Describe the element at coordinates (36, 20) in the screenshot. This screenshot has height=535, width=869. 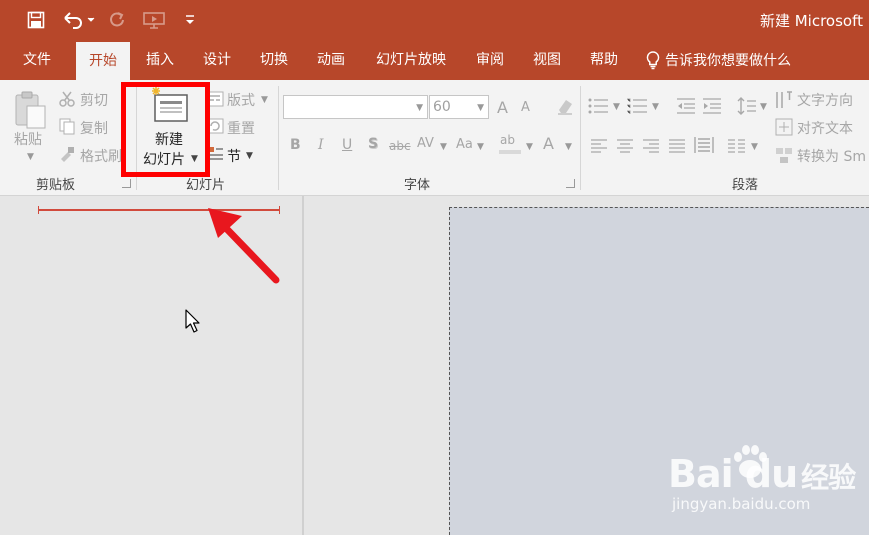
I see `save-icon` at that location.